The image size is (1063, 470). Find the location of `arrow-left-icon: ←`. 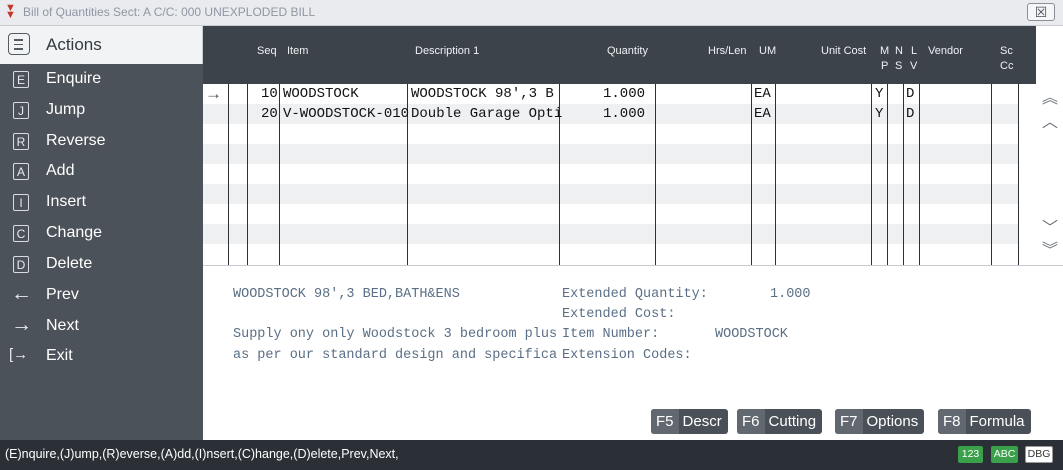

arrow-left-icon: ← is located at coordinates (21, 293).